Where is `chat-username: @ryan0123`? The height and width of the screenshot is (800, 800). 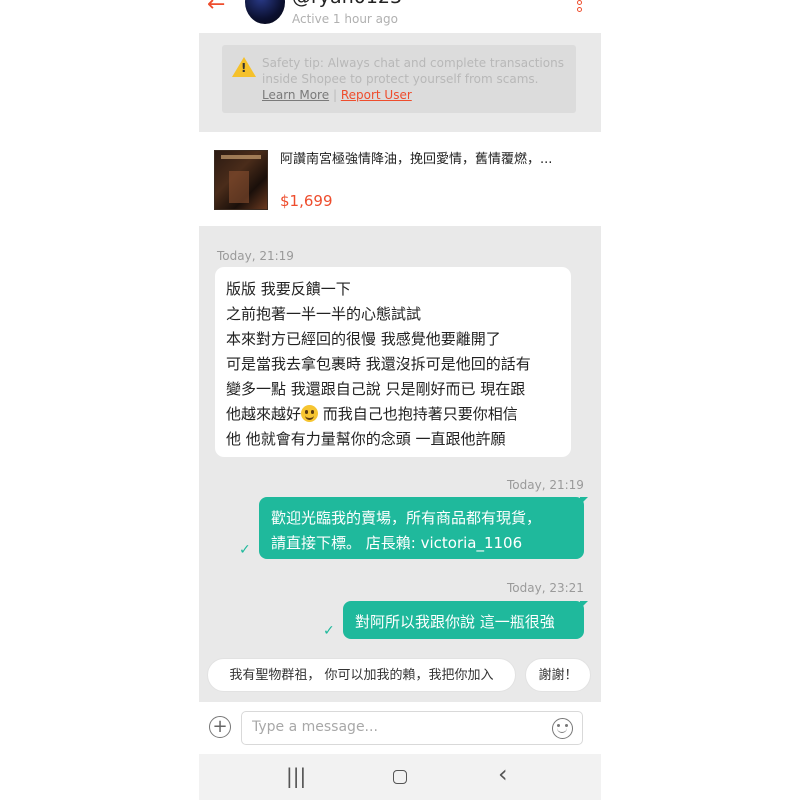 chat-username: @ryan0123 is located at coordinates (347, 4).